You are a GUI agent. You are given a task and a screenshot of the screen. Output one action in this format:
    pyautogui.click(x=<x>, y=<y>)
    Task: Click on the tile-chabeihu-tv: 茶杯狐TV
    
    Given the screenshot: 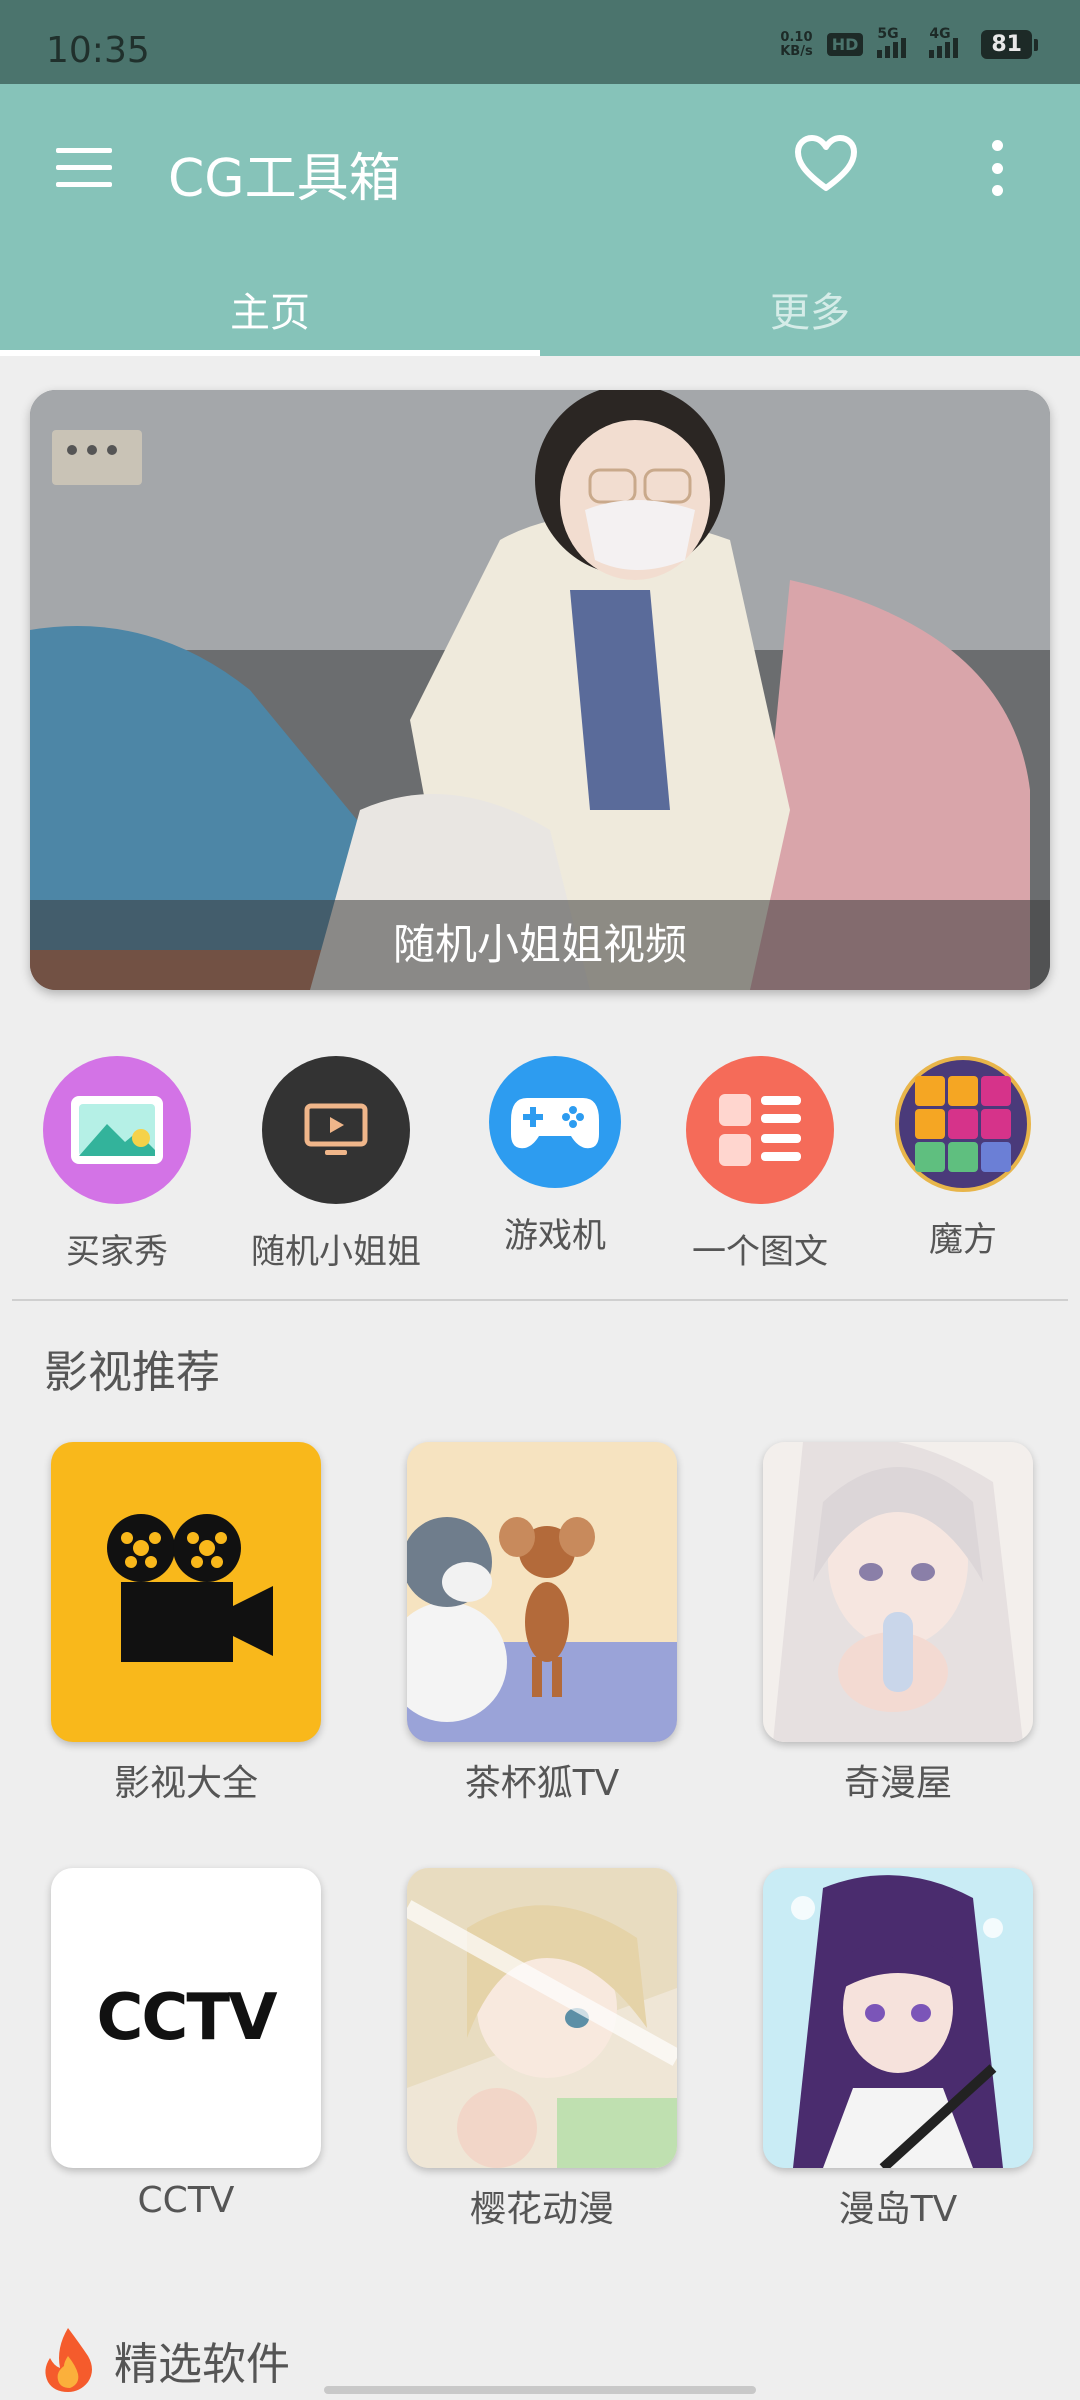 What is the action you would take?
    pyautogui.click(x=542, y=1624)
    